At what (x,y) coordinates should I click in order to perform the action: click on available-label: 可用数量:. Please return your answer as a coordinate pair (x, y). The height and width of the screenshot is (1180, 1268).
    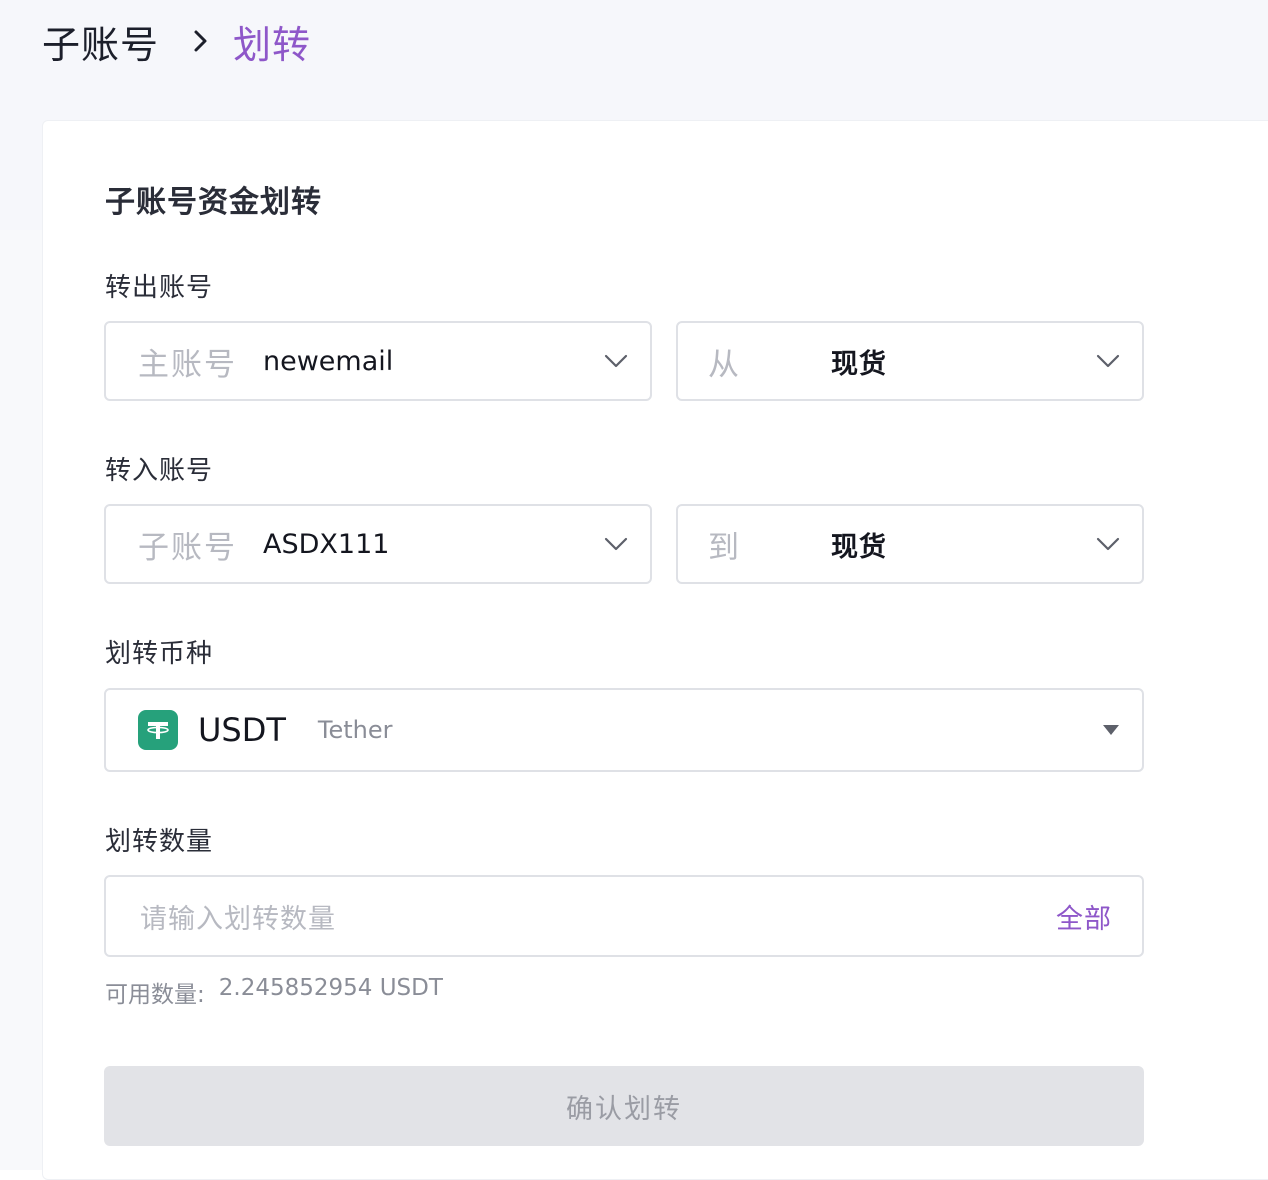
    Looking at the image, I should click on (155, 995).